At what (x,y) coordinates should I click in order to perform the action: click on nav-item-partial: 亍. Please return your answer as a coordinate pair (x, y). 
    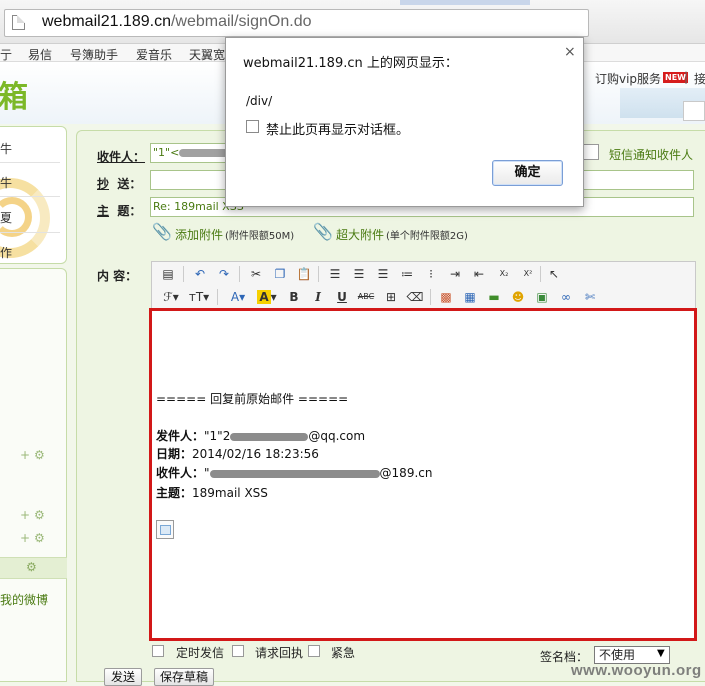
    Looking at the image, I should click on (6, 54).